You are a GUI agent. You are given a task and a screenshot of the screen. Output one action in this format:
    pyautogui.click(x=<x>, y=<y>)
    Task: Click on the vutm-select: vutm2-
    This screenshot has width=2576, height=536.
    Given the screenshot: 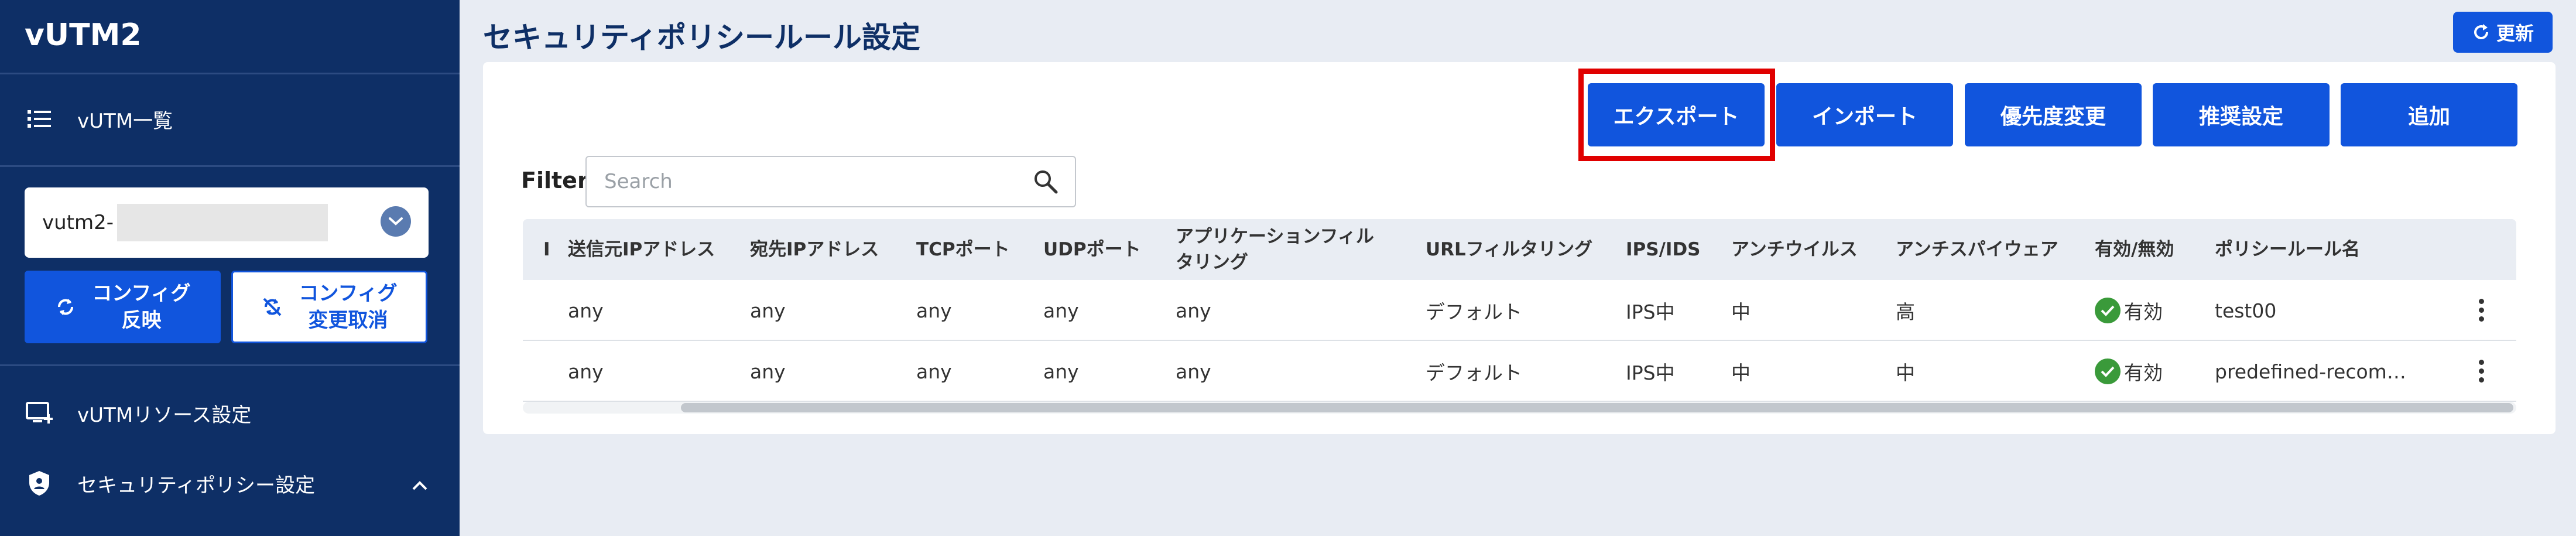 What is the action you would take?
    pyautogui.click(x=227, y=222)
    